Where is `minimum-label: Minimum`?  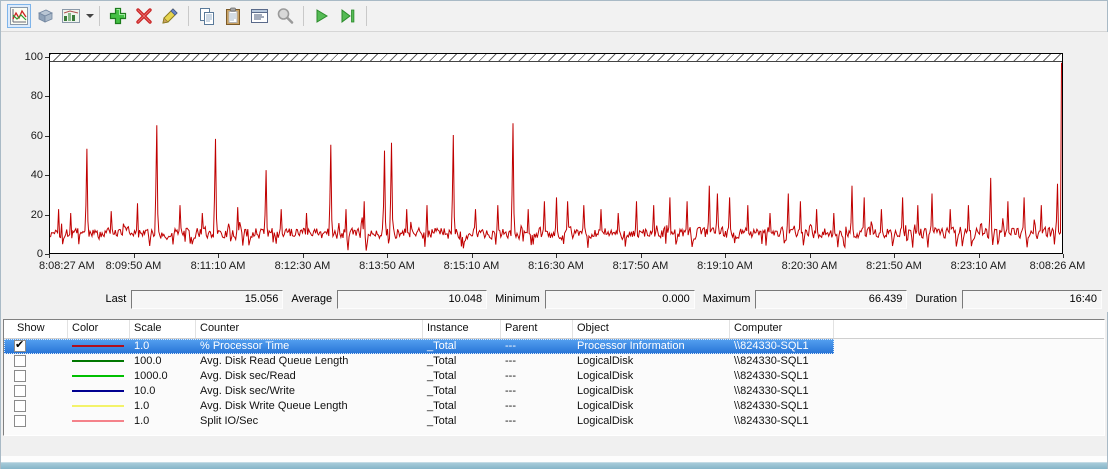
minimum-label: Minimum is located at coordinates (517, 299).